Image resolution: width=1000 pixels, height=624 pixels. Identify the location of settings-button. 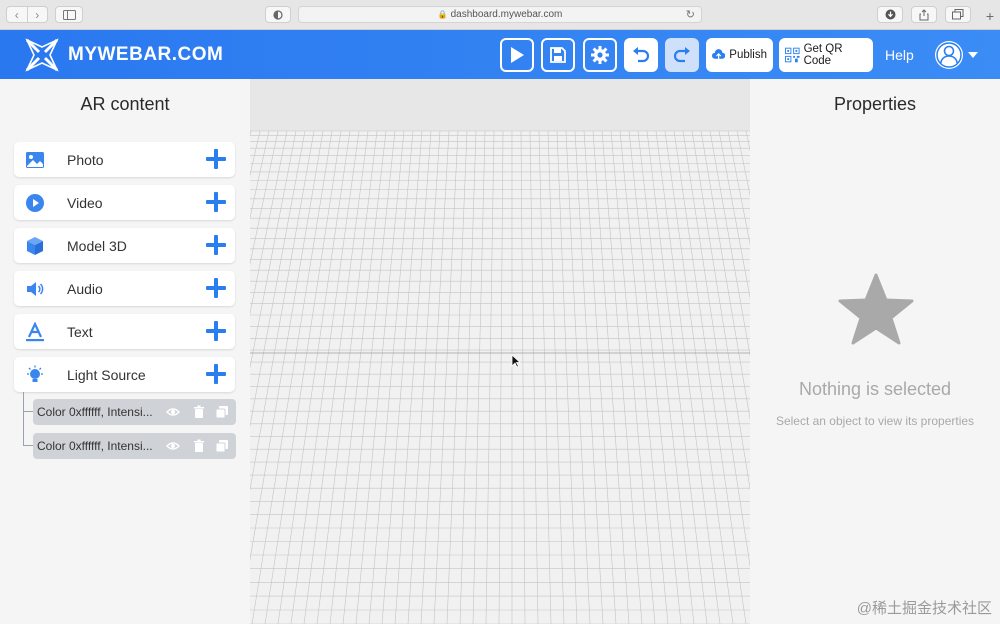
(600, 55).